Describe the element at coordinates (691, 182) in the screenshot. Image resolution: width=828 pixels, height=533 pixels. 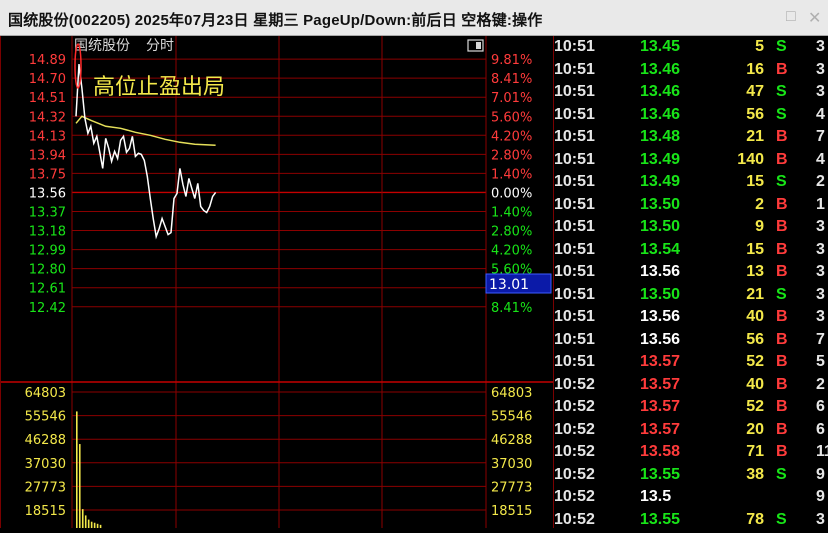
I see `trade-row: 10:51 13.49 15 S 2` at that location.